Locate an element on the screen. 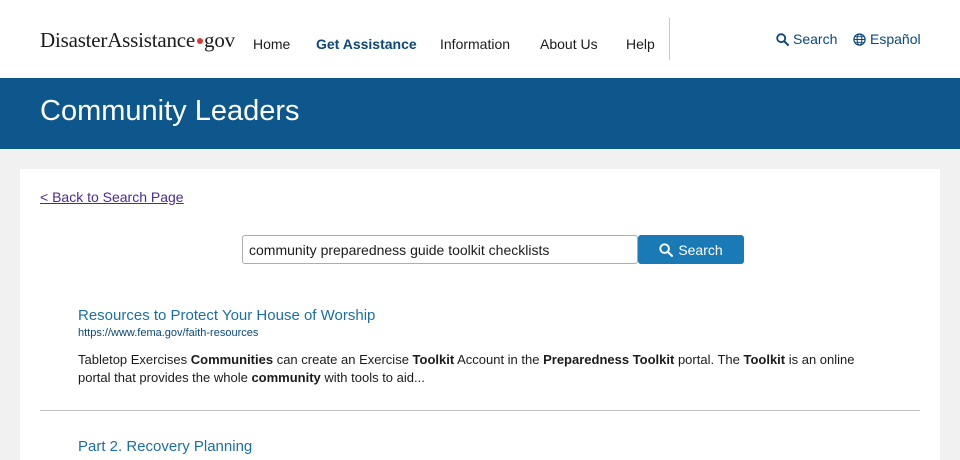  logo-text-assistance: Assistance is located at coordinates (151, 40).